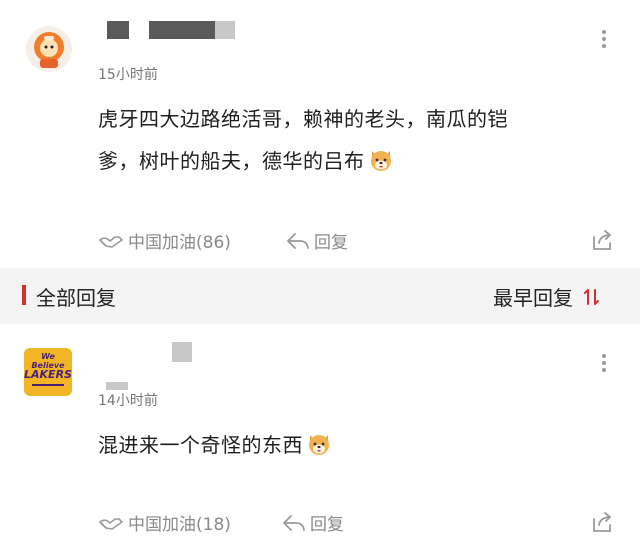 The image size is (640, 542). What do you see at coordinates (533, 298) in the screenshot?
I see `sort-label: 最早回复` at bounding box center [533, 298].